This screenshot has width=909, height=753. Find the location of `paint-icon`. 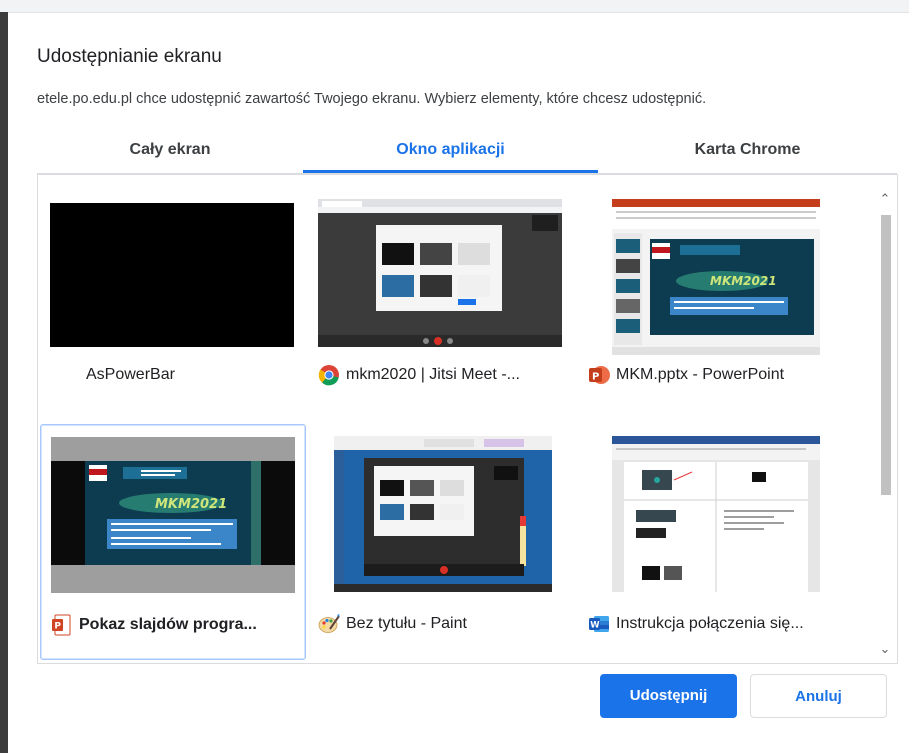

paint-icon is located at coordinates (329, 623).